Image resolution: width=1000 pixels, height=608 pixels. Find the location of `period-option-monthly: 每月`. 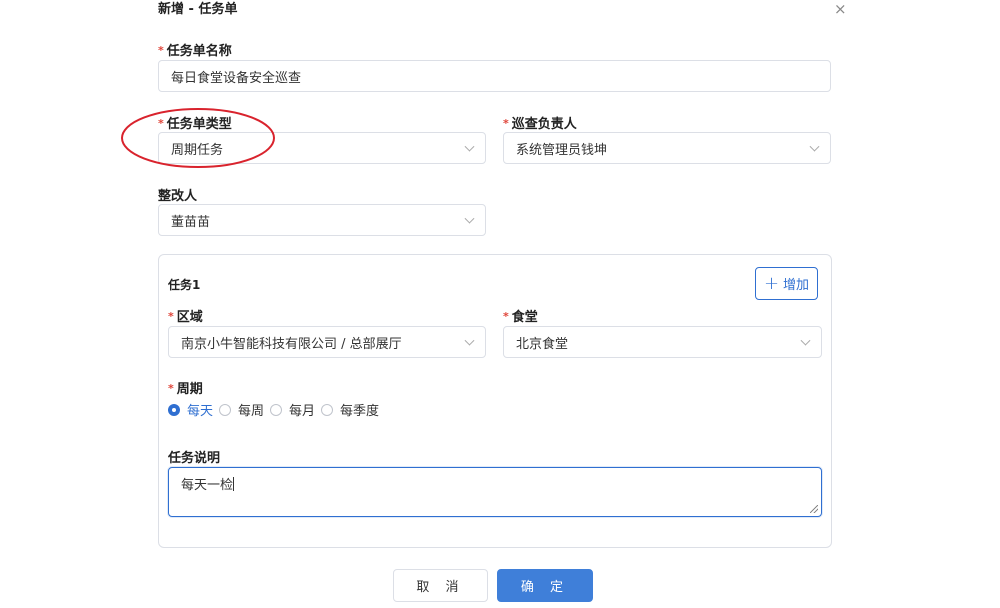

period-option-monthly: 每月 is located at coordinates (292, 409).